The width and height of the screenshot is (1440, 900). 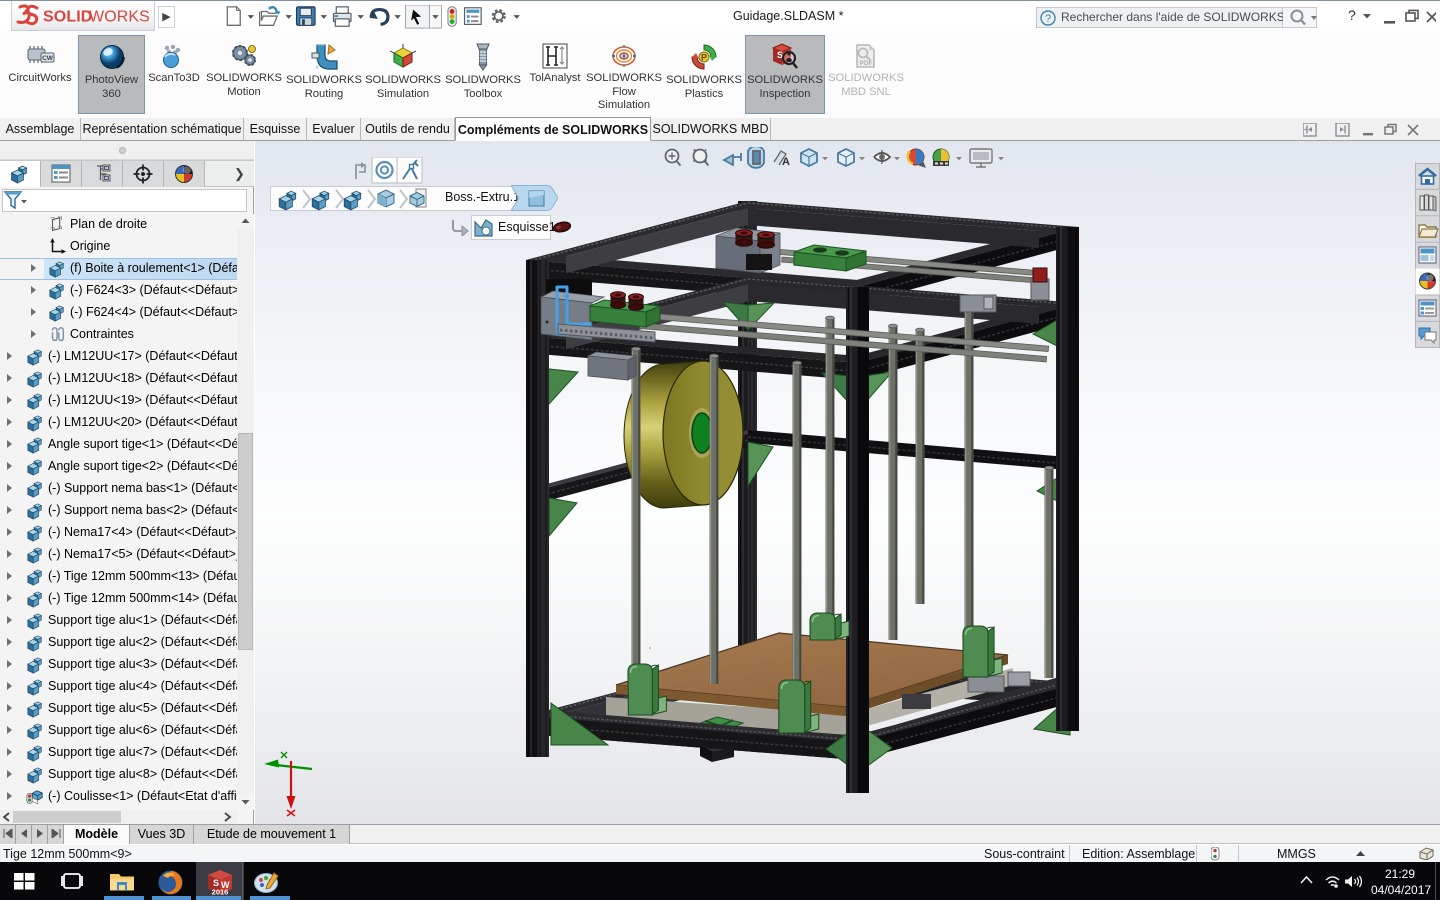 What do you see at coordinates (67, 17) in the screenshot?
I see `svg-text: SOLID` at bounding box center [67, 17].